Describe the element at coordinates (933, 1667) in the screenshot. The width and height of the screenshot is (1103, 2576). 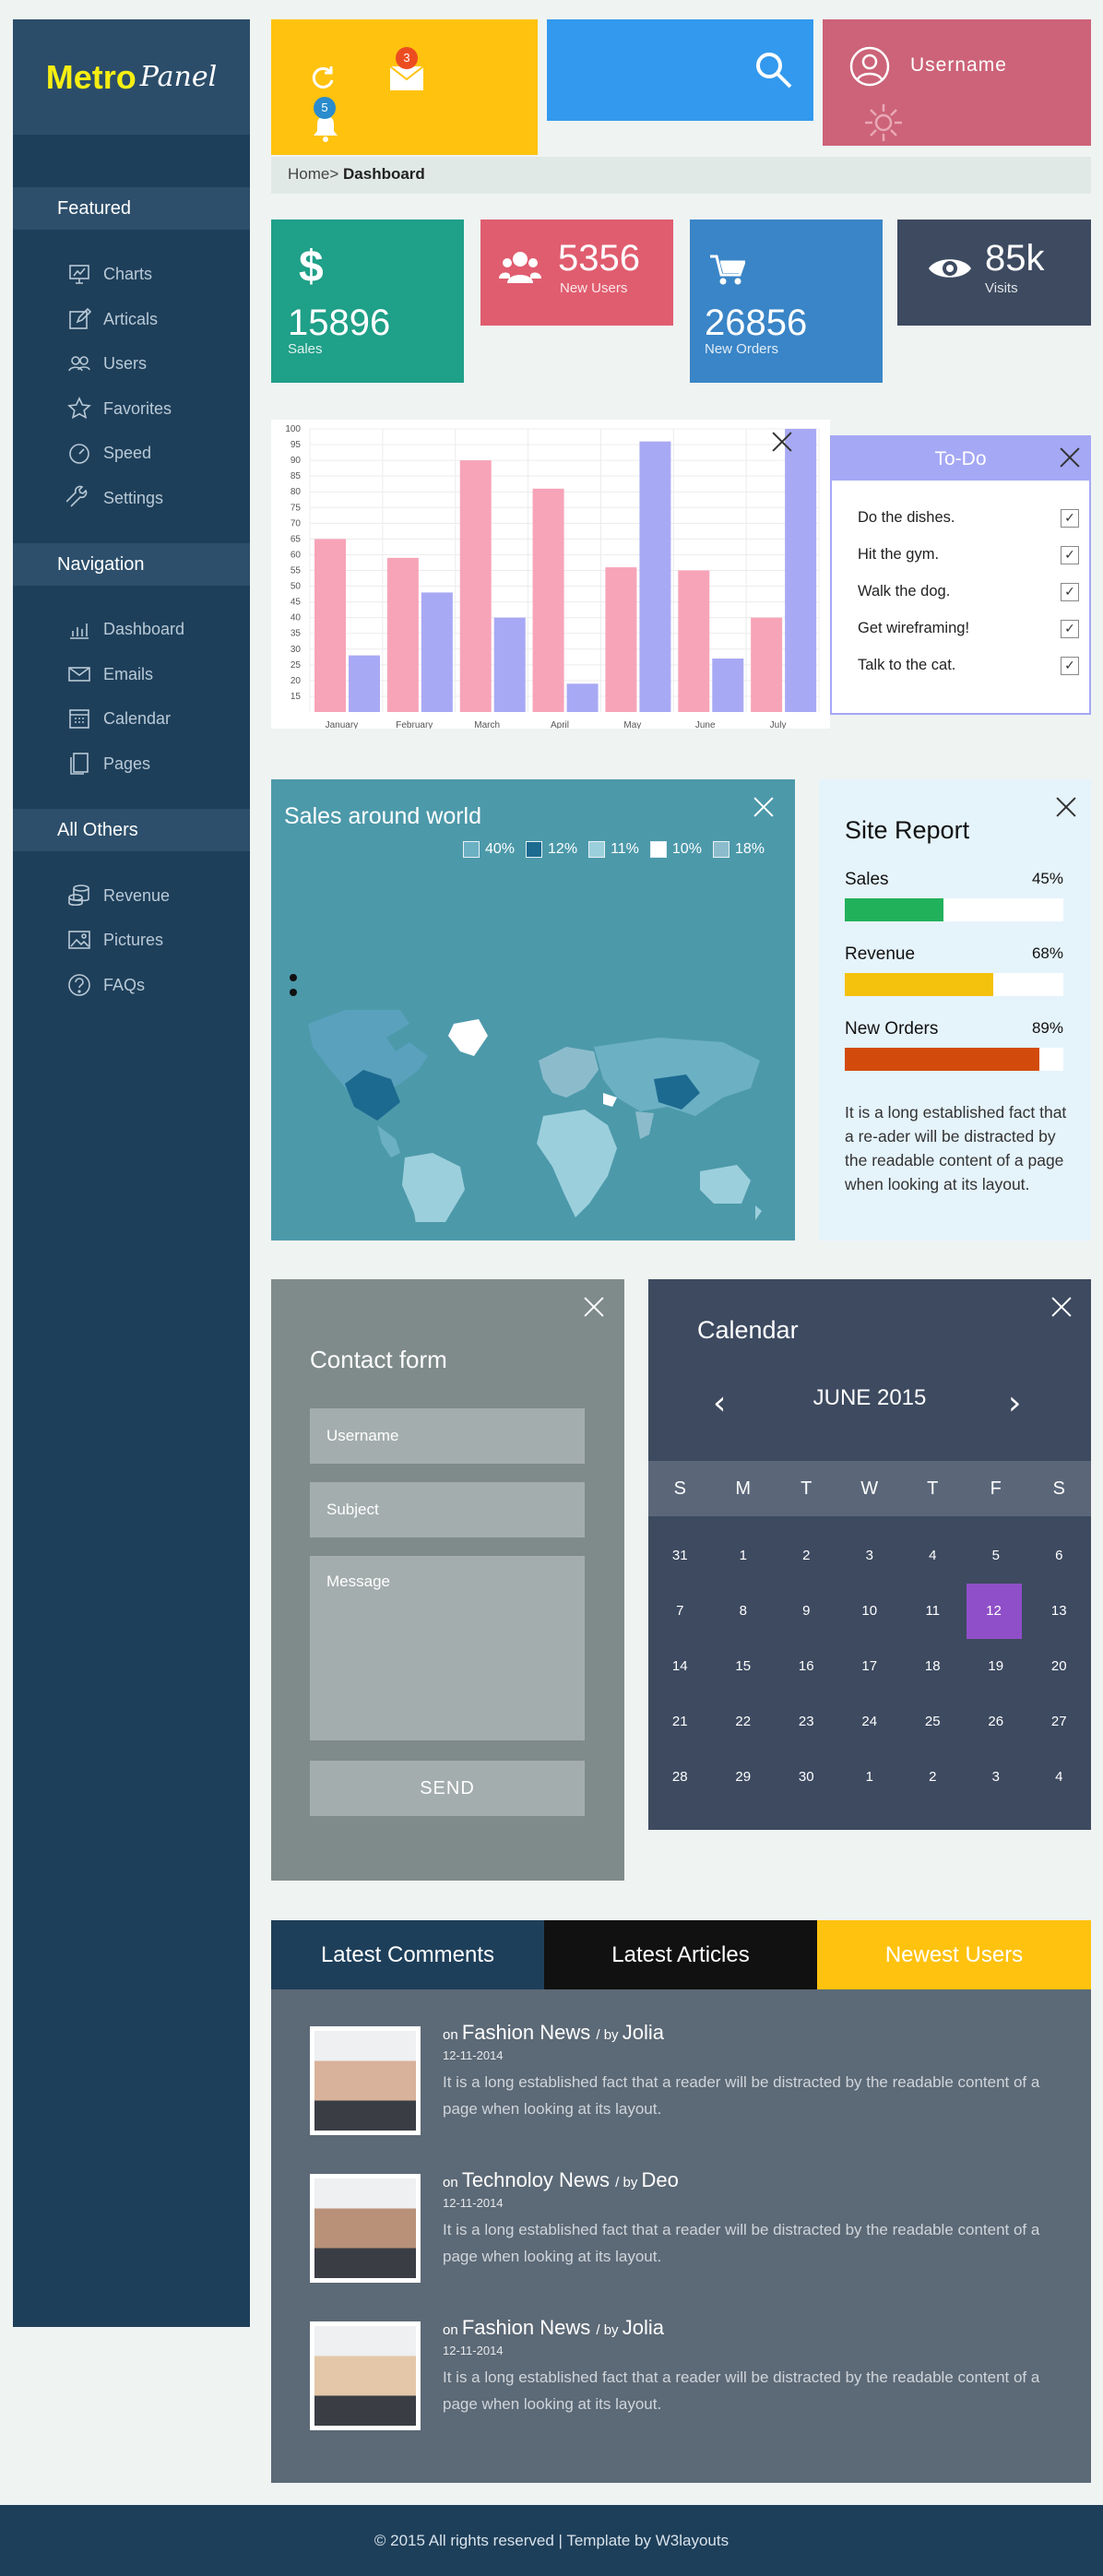
I see `calendar-day: 18` at that location.